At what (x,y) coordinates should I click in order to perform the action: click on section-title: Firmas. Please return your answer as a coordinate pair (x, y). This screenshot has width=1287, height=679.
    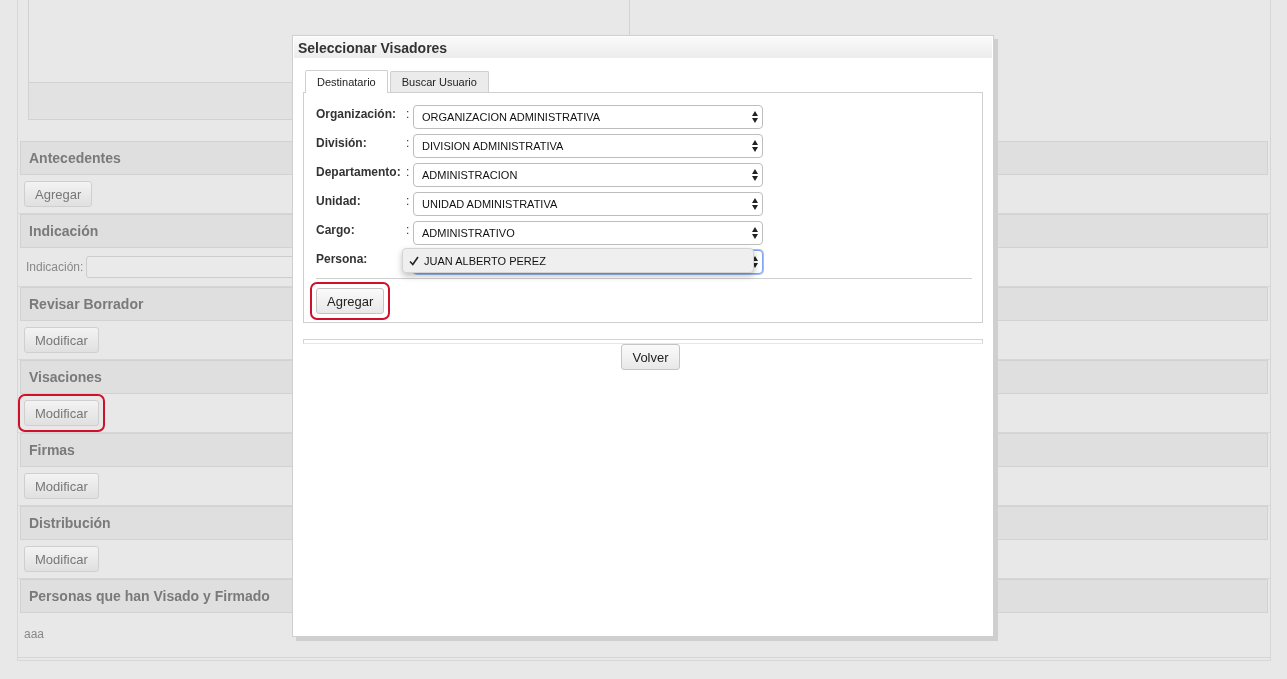
    Looking at the image, I should click on (52, 450).